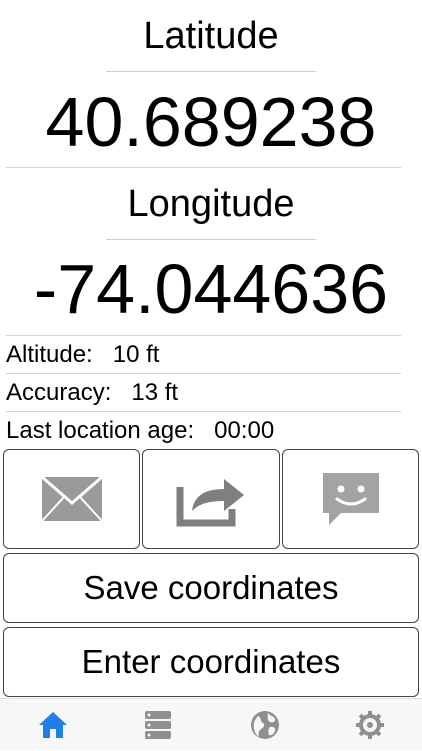 The image size is (422, 751). What do you see at coordinates (211, 289) in the screenshot?
I see `longitude-value: -74.044636` at bounding box center [211, 289].